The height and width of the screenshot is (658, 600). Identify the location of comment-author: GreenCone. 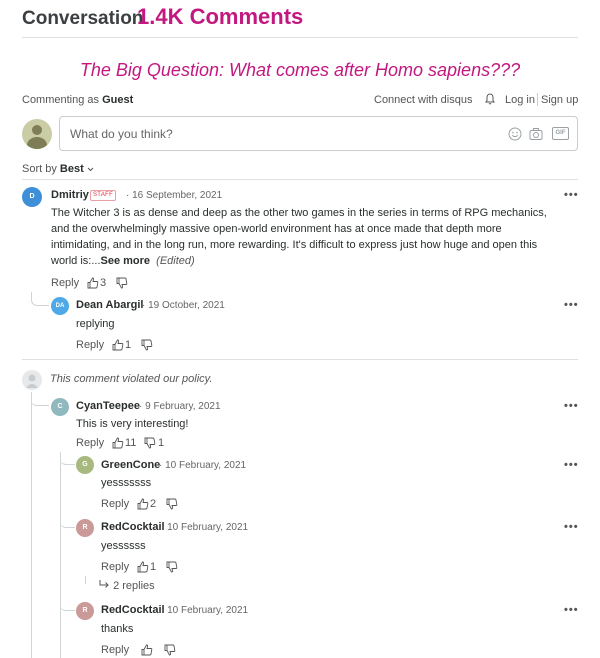
(130, 465).